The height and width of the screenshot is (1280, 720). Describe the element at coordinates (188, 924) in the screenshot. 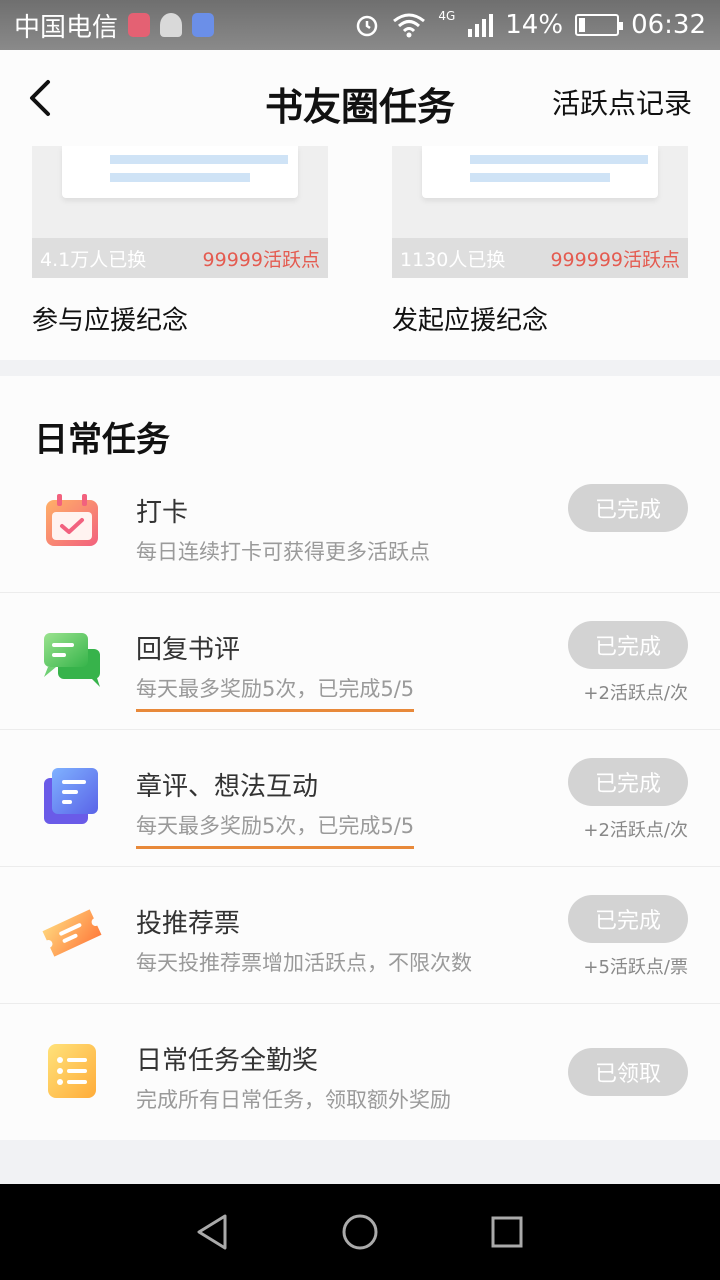

I see `task-name: 投推荐票` at that location.